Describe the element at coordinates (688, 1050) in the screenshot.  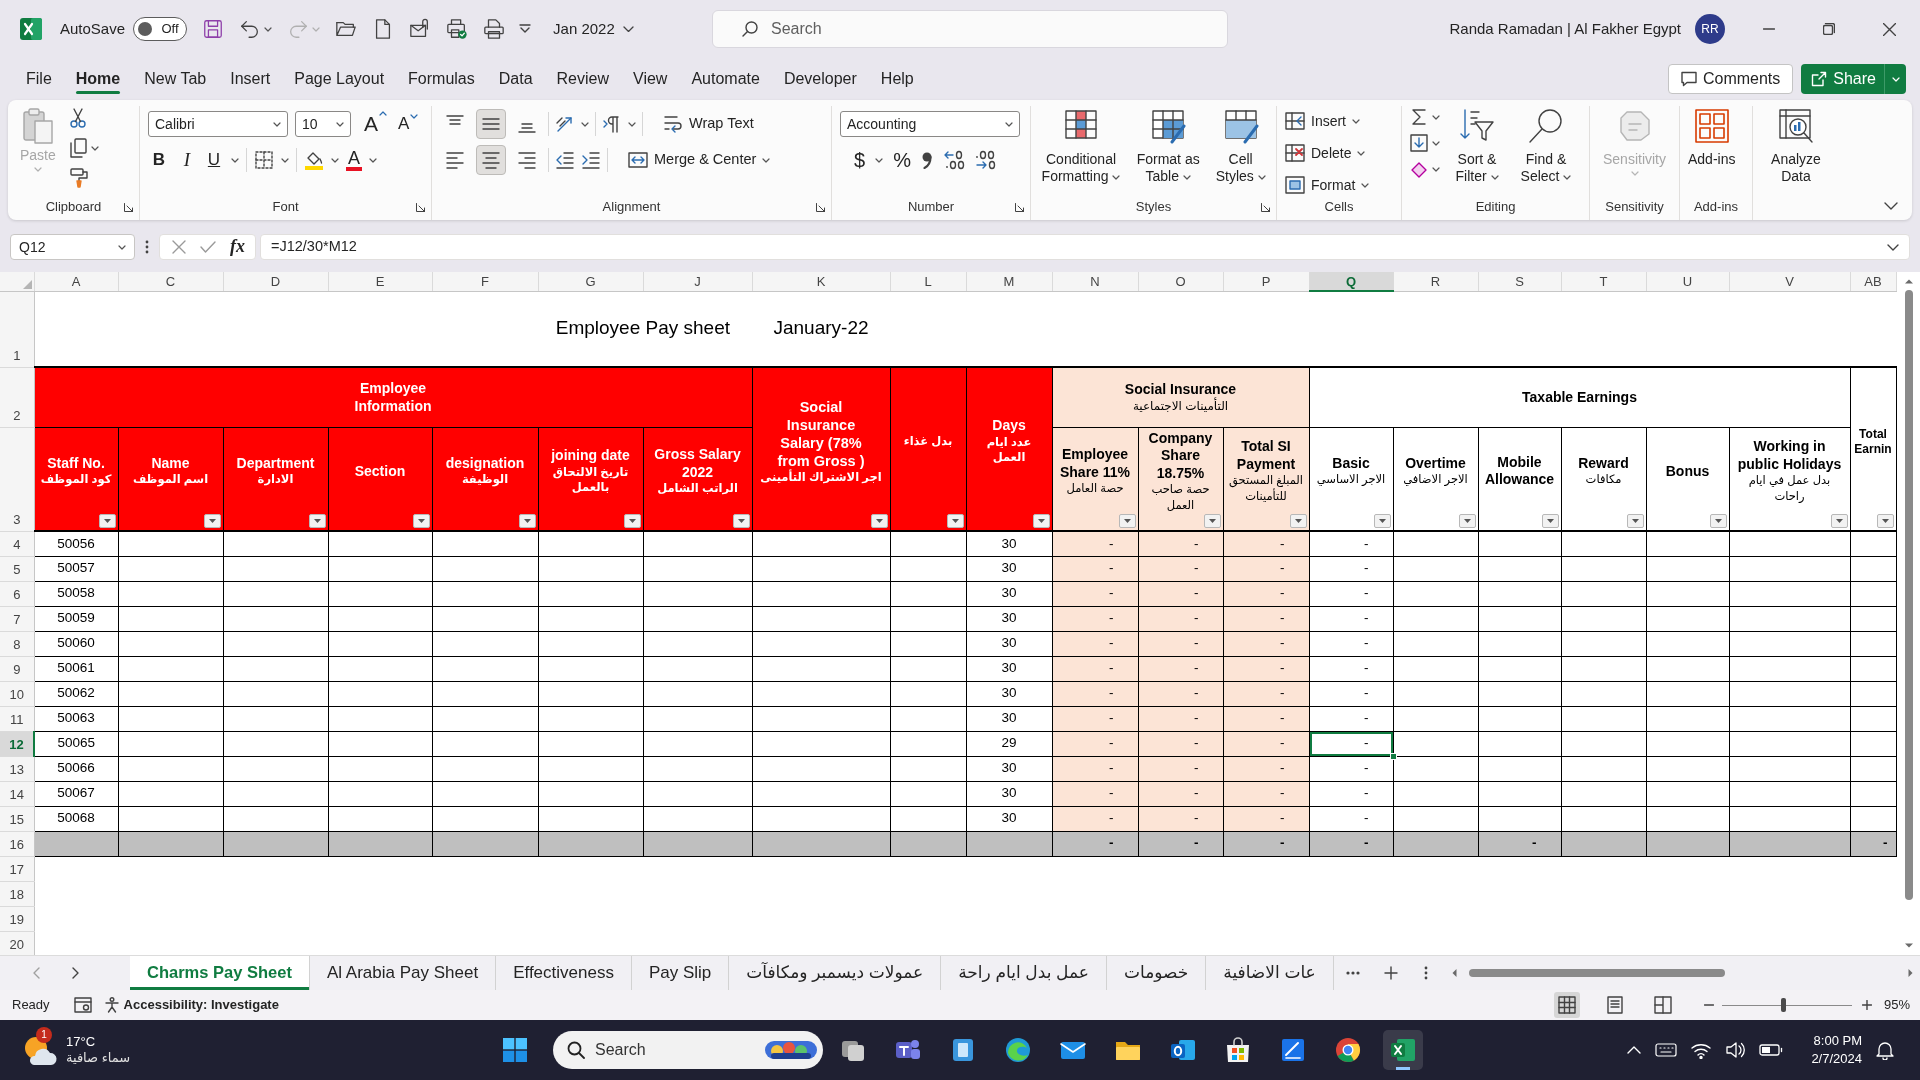
I see `taskbar-search-field: Search` at that location.